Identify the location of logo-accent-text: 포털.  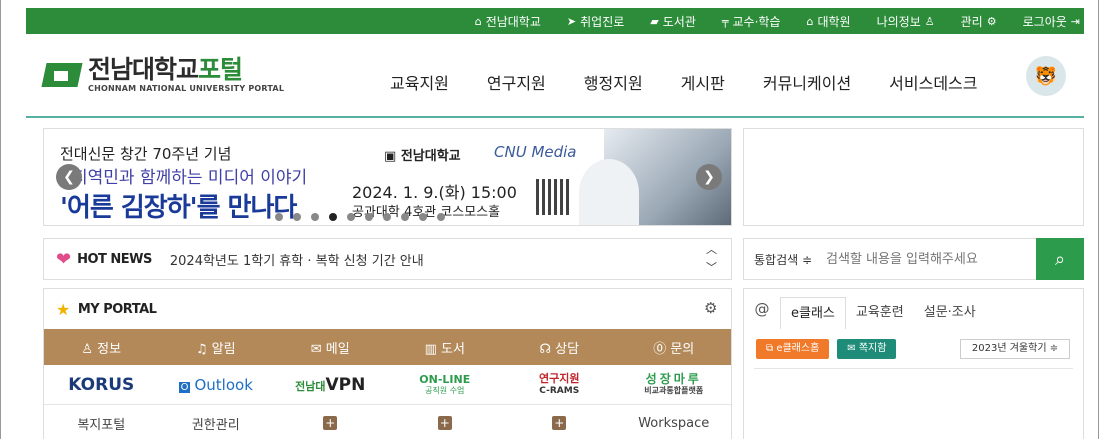
(220, 69).